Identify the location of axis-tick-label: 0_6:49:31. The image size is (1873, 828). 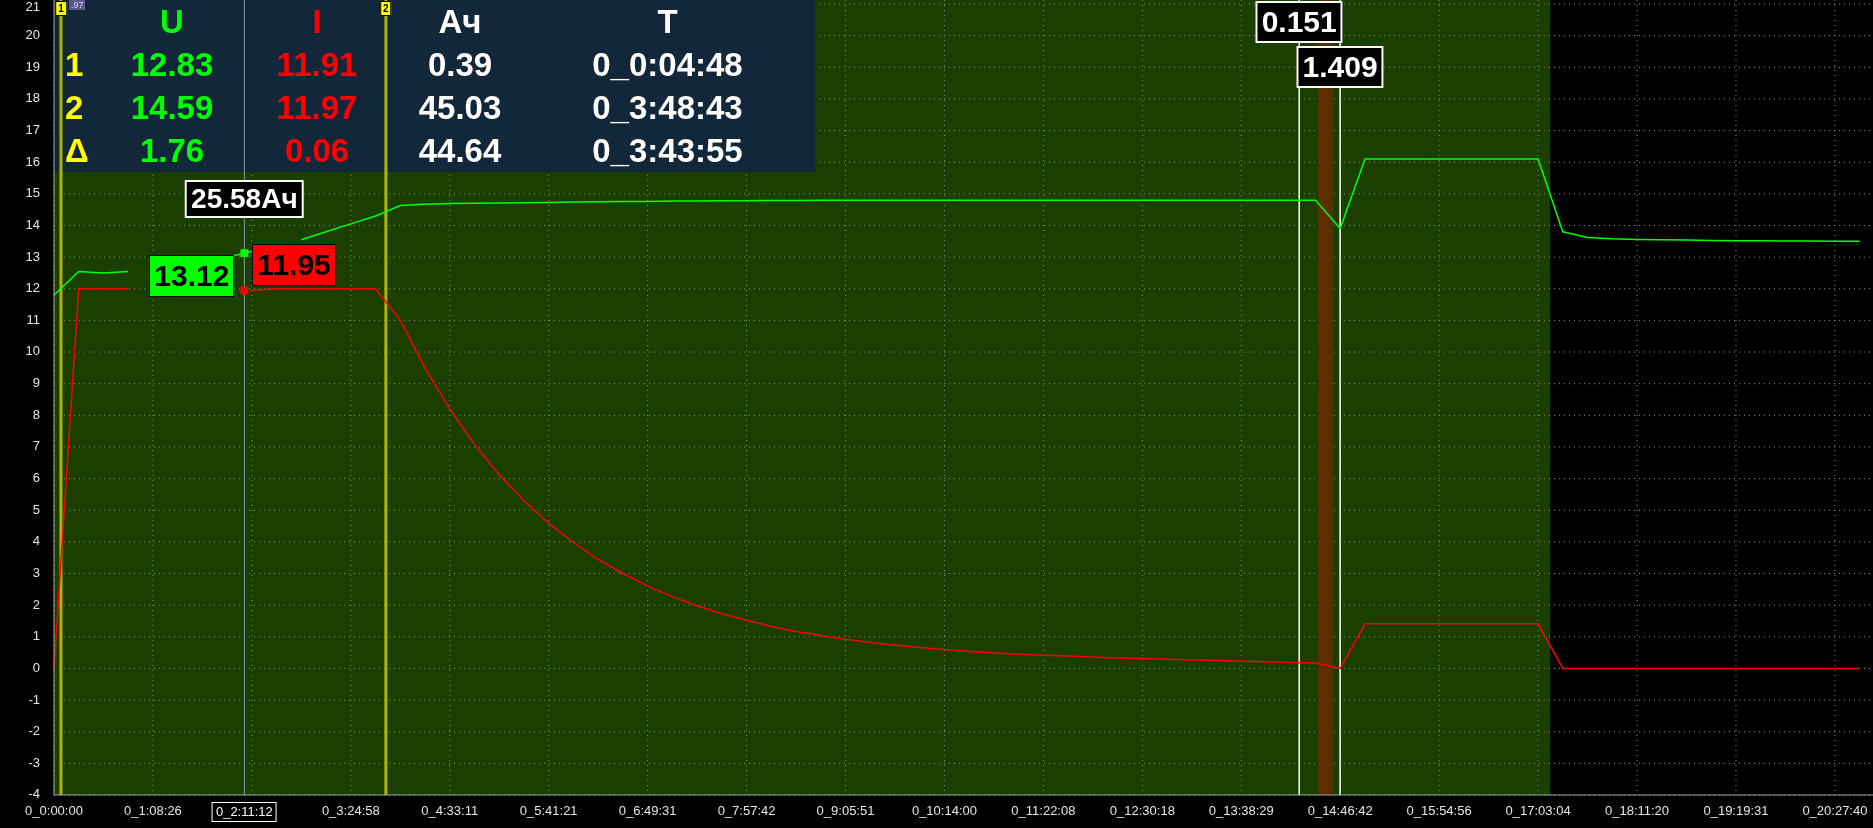
(647, 811).